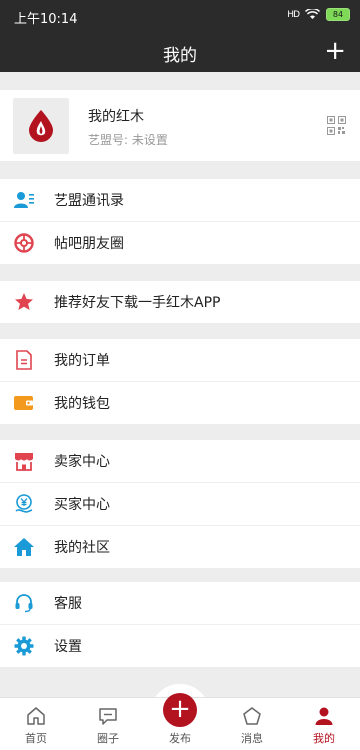  I want to click on menu-item-seller-center: 卖家中心, so click(180, 461).